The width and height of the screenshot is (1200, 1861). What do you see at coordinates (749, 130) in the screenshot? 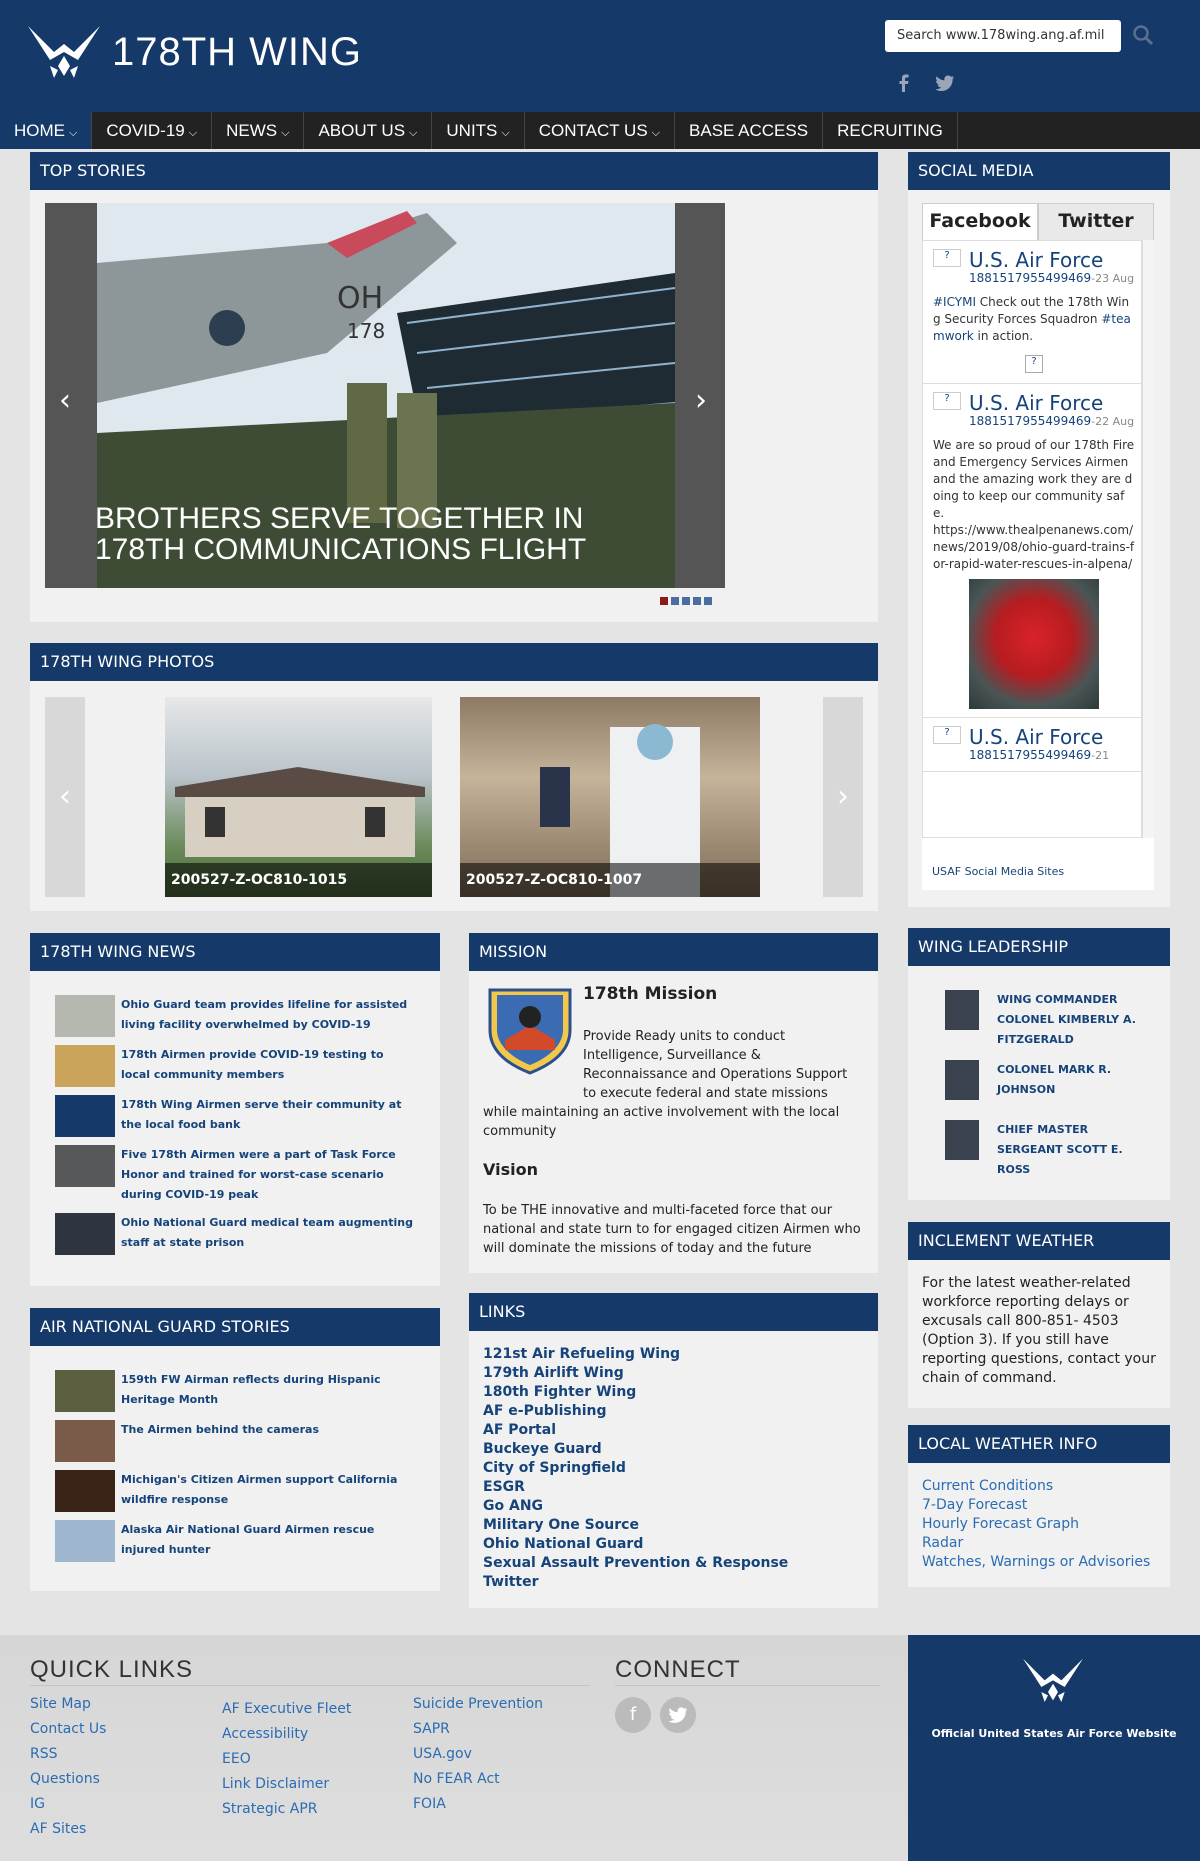
I see `nav-base-access: BASE ACCESS` at bounding box center [749, 130].